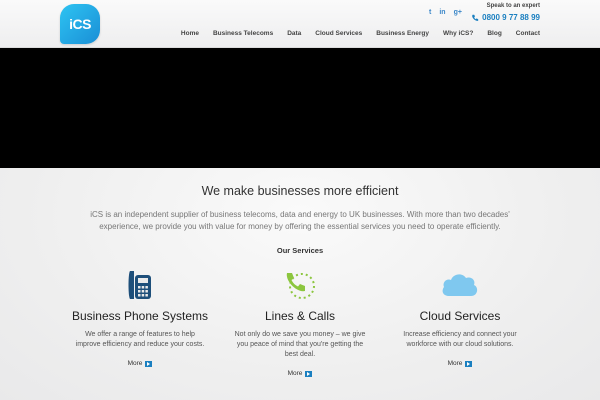  What do you see at coordinates (338, 33) in the screenshot?
I see `nav-cloud-services: Cloud Services` at bounding box center [338, 33].